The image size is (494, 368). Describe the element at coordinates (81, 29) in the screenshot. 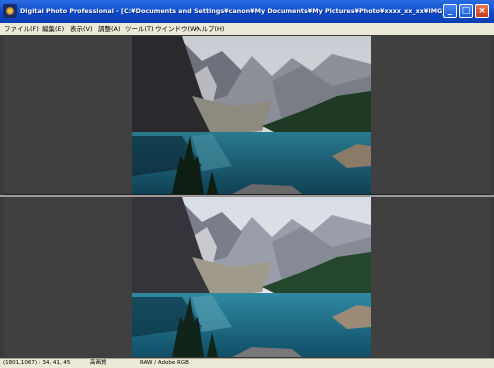

I see `menu-view: 表示(V)` at that location.